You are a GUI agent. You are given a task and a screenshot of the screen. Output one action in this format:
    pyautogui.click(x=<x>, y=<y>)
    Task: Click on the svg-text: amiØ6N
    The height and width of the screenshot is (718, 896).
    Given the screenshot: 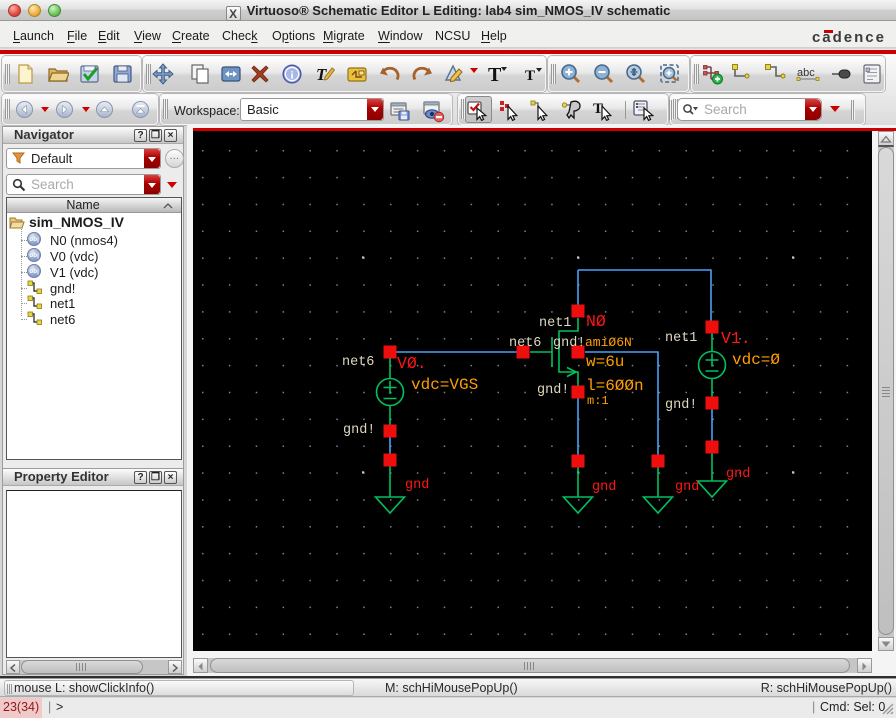 What is the action you would take?
    pyautogui.click(x=608, y=342)
    